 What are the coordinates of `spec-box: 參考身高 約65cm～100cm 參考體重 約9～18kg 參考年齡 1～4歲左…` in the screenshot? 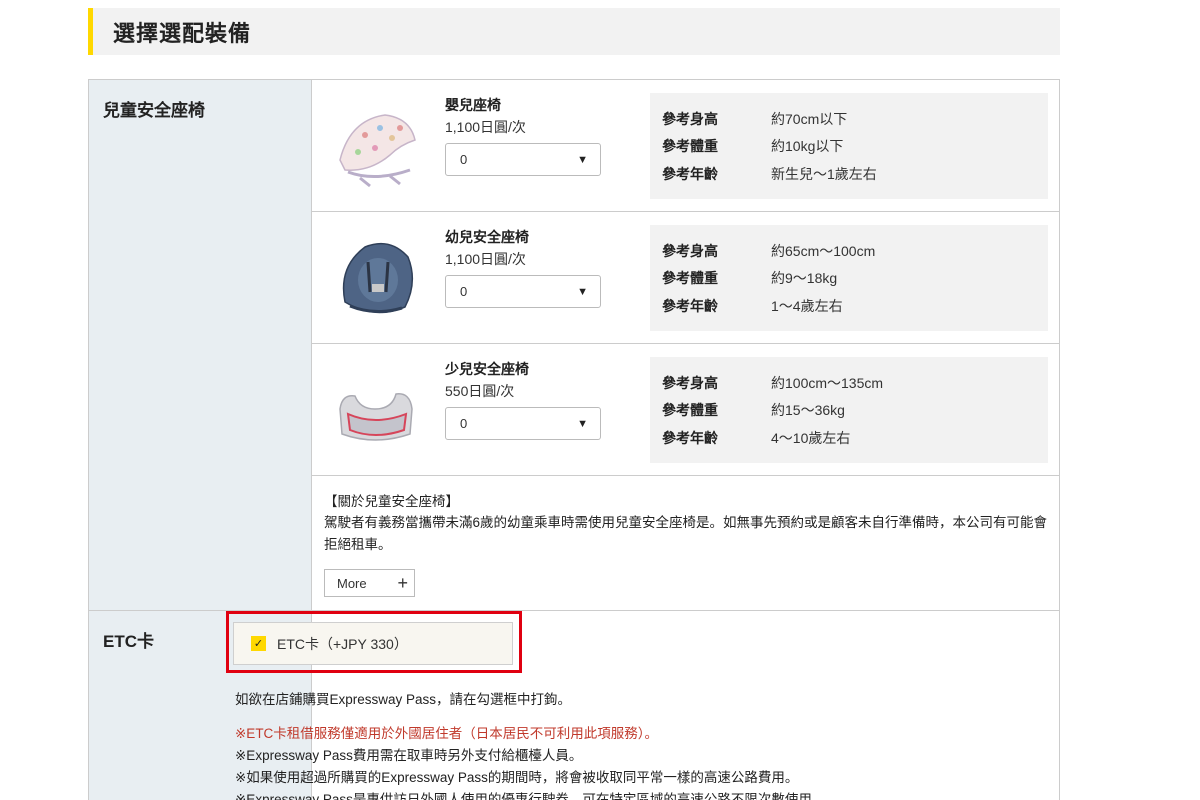 It's located at (849, 278).